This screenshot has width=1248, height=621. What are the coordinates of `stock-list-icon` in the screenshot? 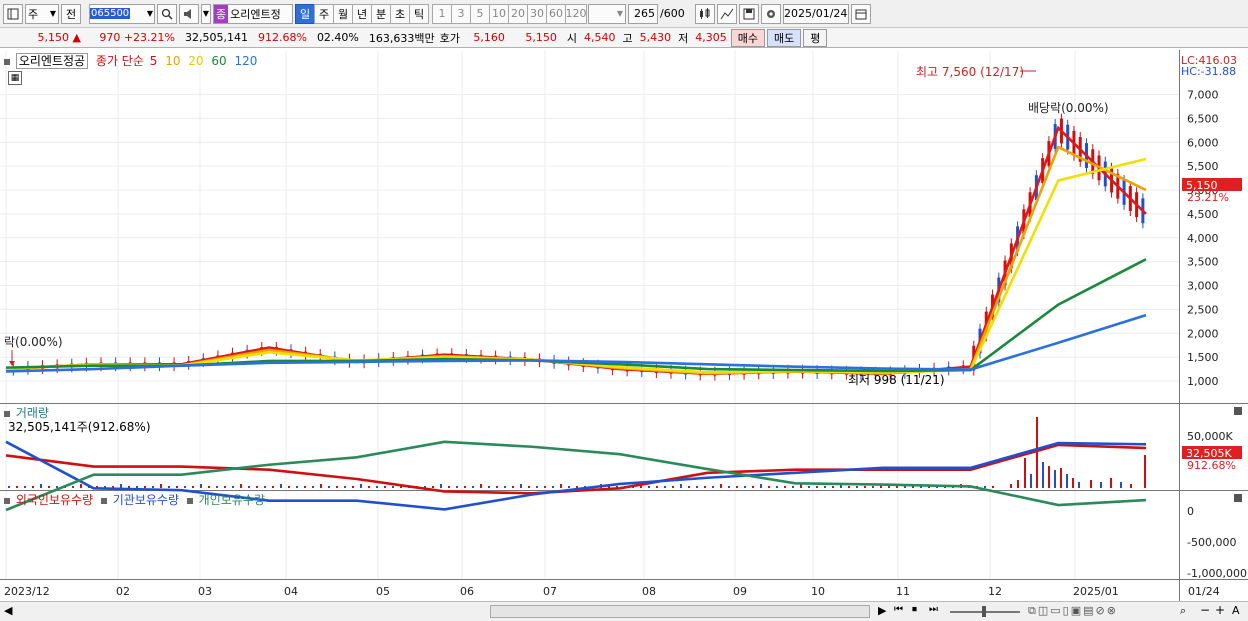 It's located at (85, 14).